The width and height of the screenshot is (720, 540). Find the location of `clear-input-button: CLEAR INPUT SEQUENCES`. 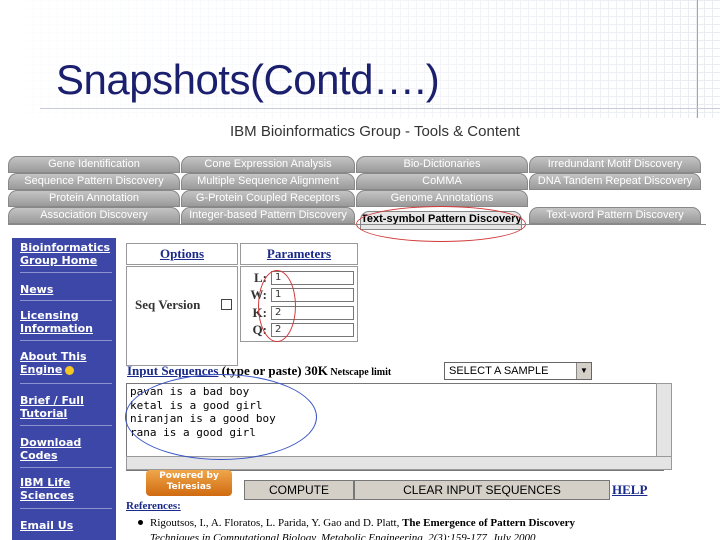

clear-input-button: CLEAR INPUT SEQUENCES is located at coordinates (482, 490).